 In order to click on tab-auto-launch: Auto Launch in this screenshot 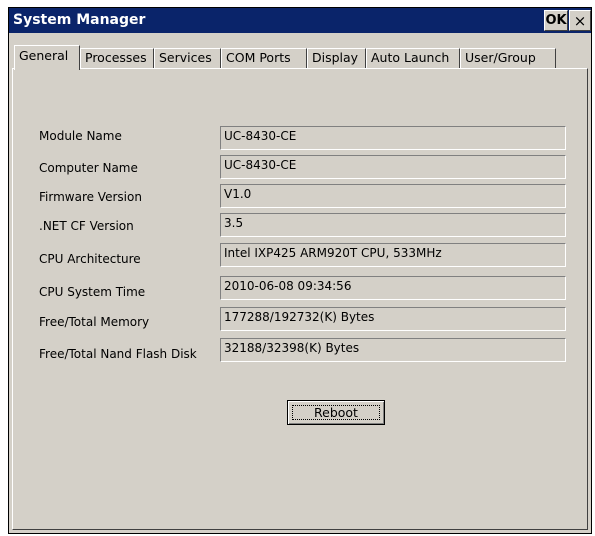, I will do `click(413, 58)`.